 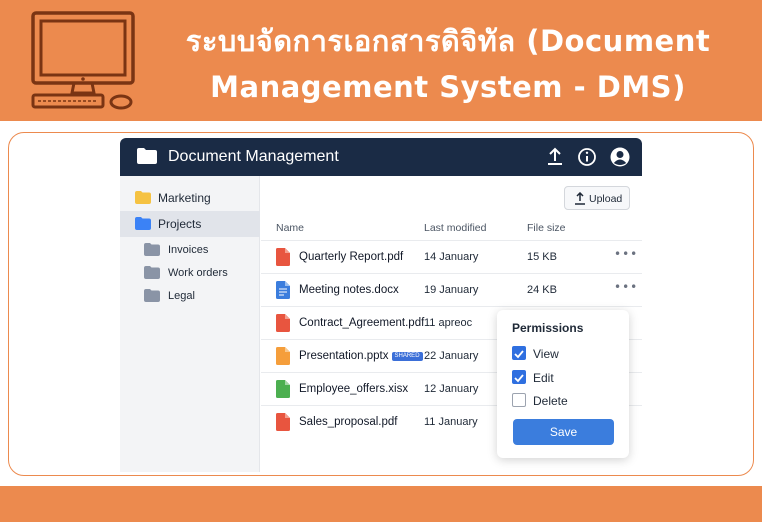 What do you see at coordinates (567, 378) in the screenshot?
I see `permission-edit-checkbox: Edit` at bounding box center [567, 378].